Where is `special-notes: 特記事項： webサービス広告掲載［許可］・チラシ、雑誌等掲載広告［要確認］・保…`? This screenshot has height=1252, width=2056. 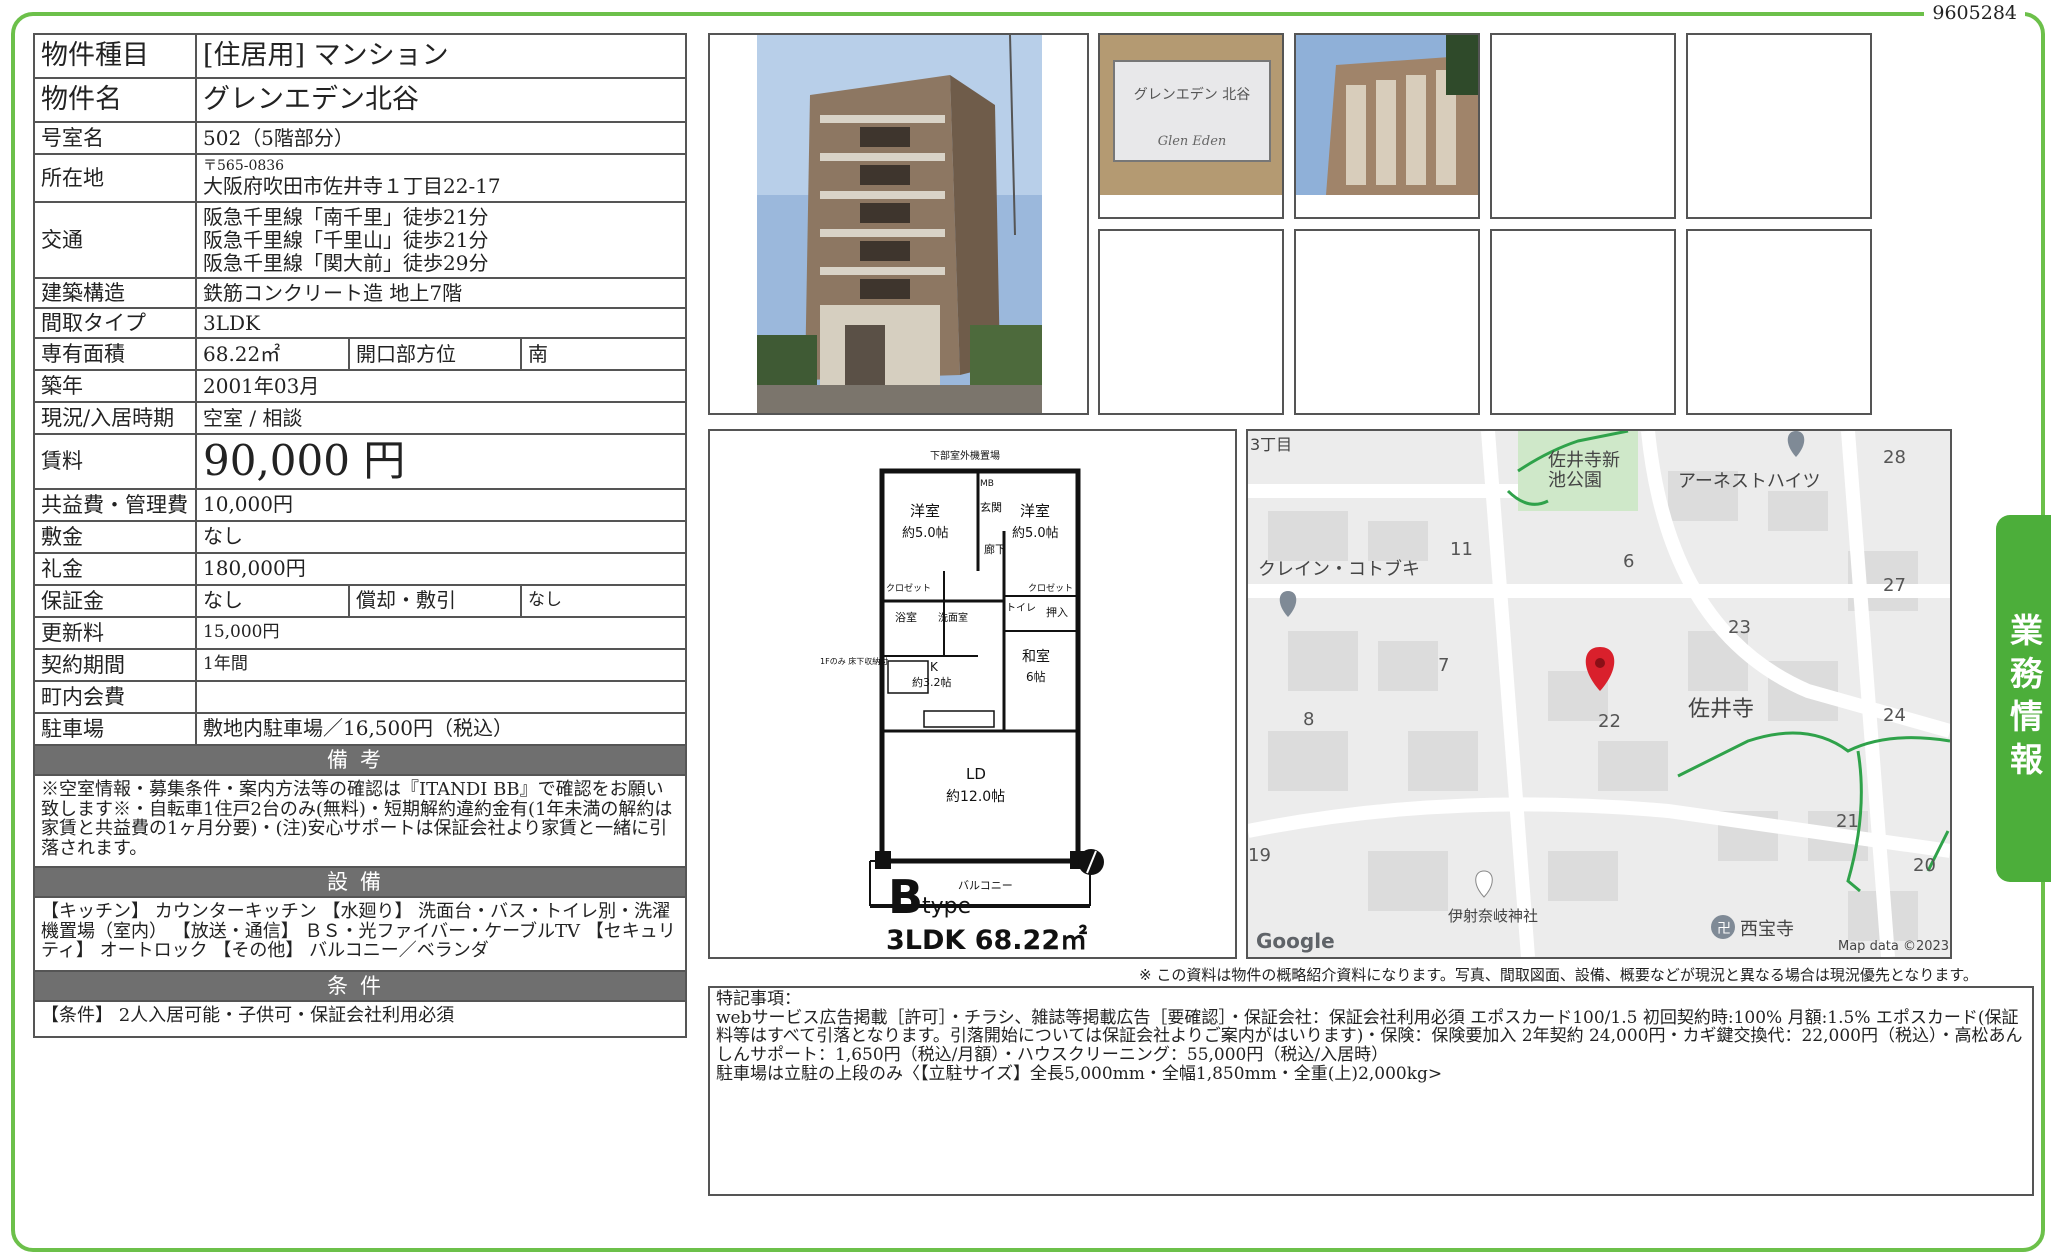 special-notes: 特記事項： webサービス広告掲載［許可］・チラシ、雑誌等掲載広告［要確認］・保… is located at coordinates (1371, 1091).